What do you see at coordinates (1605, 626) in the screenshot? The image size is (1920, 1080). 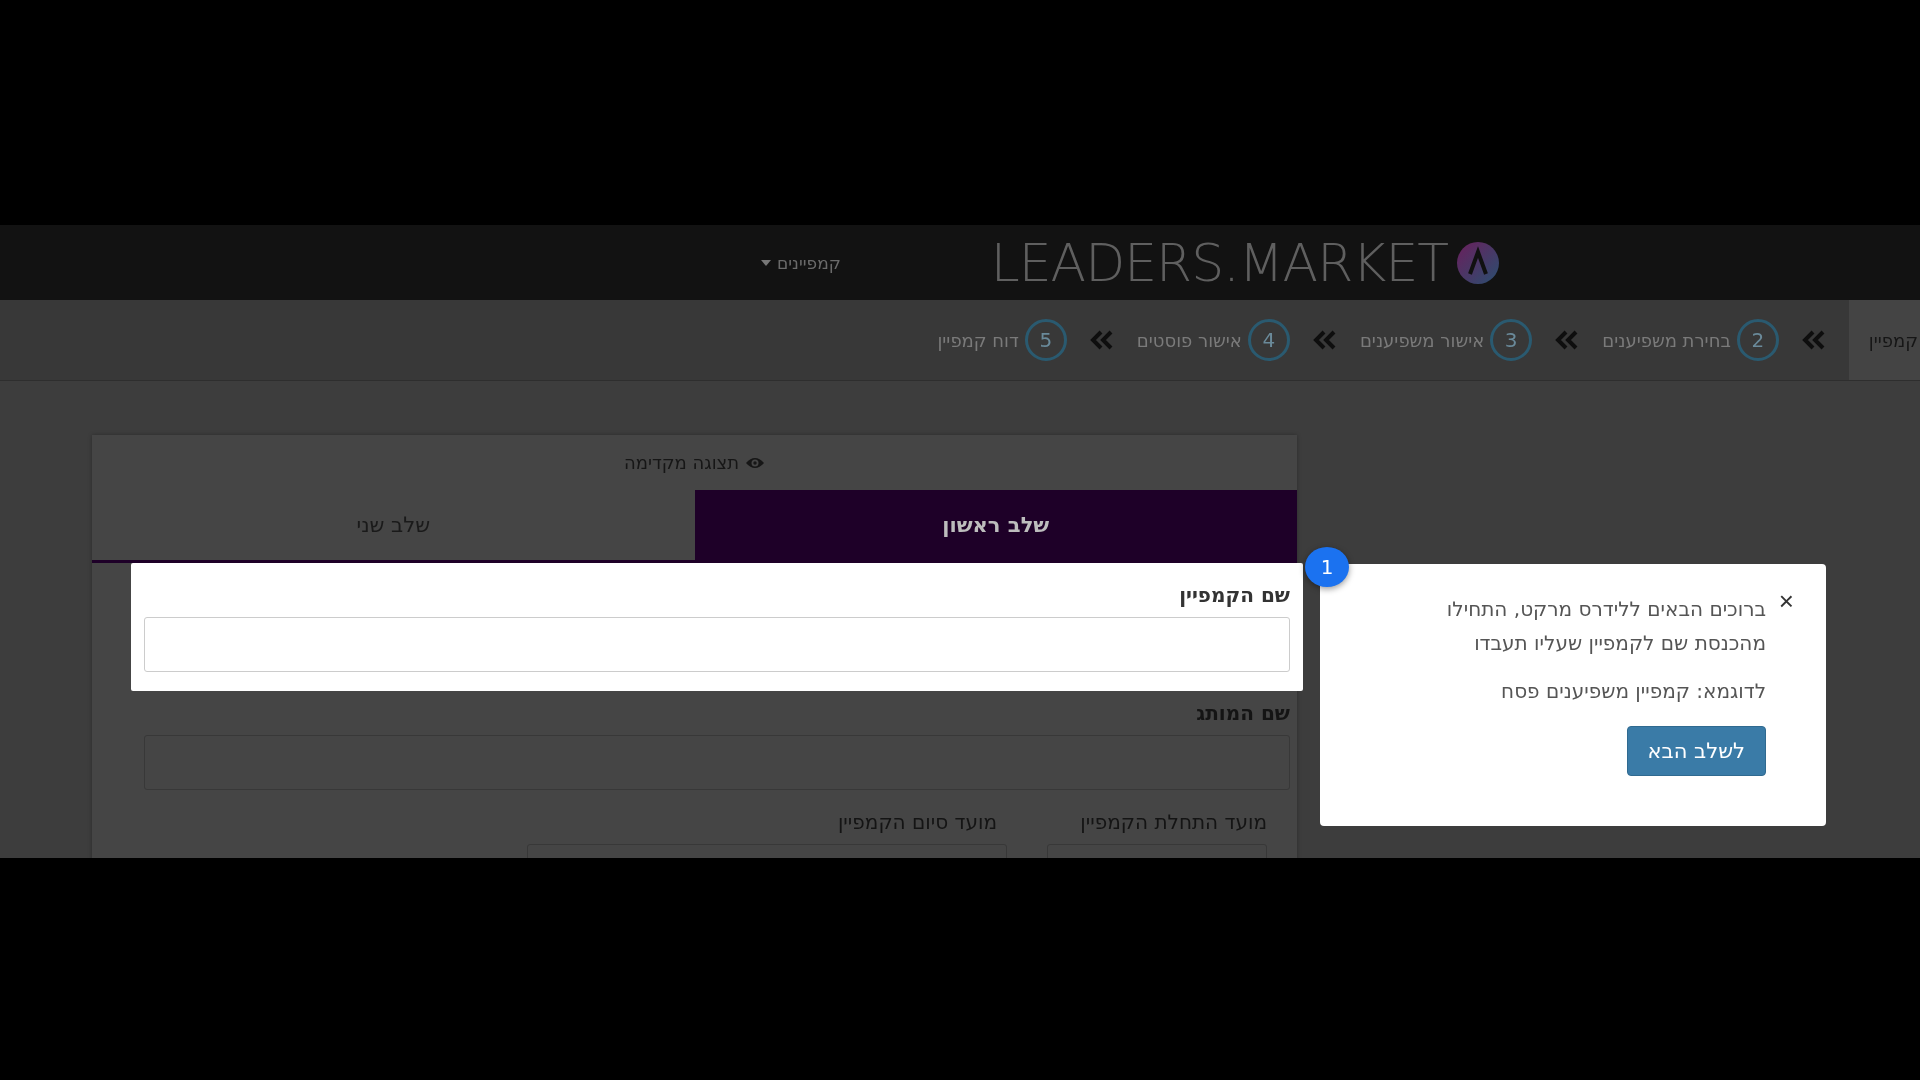 I see `tour-text: ברוכים הבאים ללידרס מרקט, התחילו מהכנסת שם לקמפיין שעליו תעבדו` at bounding box center [1605, 626].